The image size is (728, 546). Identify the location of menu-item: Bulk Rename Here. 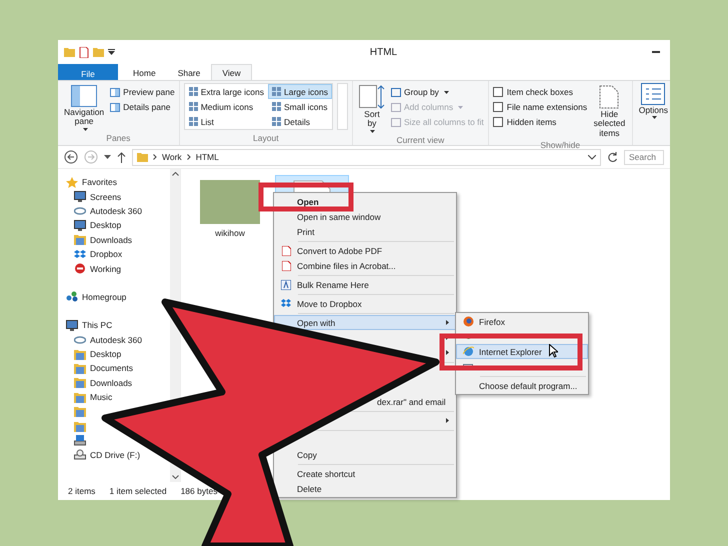
(333, 285).